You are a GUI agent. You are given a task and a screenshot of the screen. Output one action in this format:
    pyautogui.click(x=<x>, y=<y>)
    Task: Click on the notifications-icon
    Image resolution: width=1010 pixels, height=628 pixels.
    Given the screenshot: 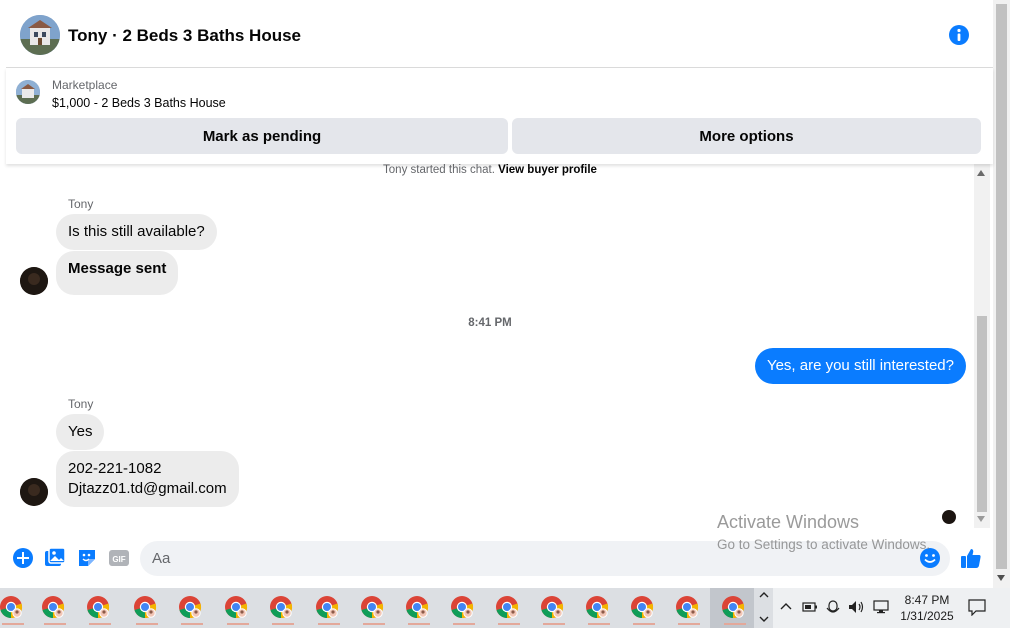 What is the action you would take?
    pyautogui.click(x=977, y=607)
    